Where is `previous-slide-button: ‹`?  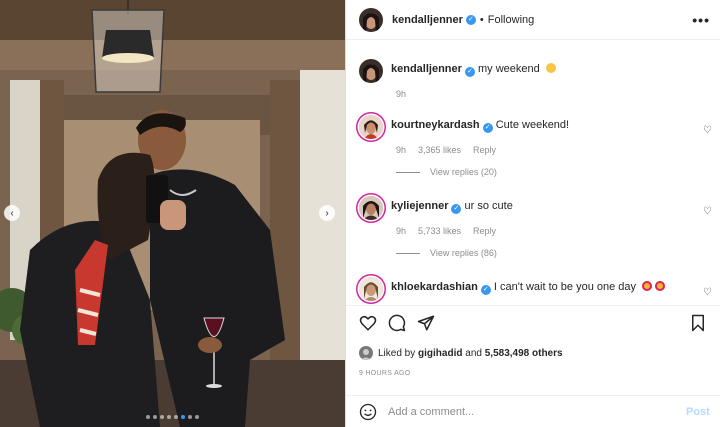 previous-slide-button: ‹ is located at coordinates (12, 213).